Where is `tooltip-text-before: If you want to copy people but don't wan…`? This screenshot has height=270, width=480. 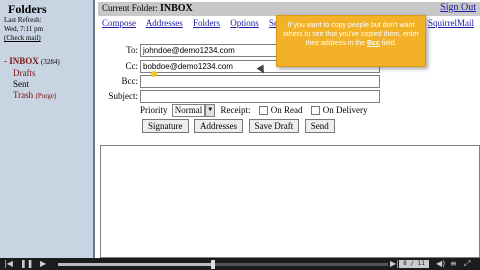 tooltip-text-before: If you want to copy people but don't wan… is located at coordinates (351, 34).